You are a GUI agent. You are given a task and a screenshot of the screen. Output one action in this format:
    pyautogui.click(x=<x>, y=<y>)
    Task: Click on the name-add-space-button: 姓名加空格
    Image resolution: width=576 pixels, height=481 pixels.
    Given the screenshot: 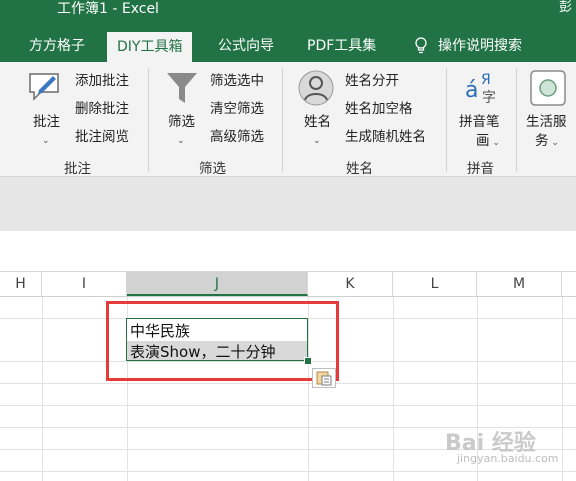 What is the action you would take?
    pyautogui.click(x=379, y=109)
    